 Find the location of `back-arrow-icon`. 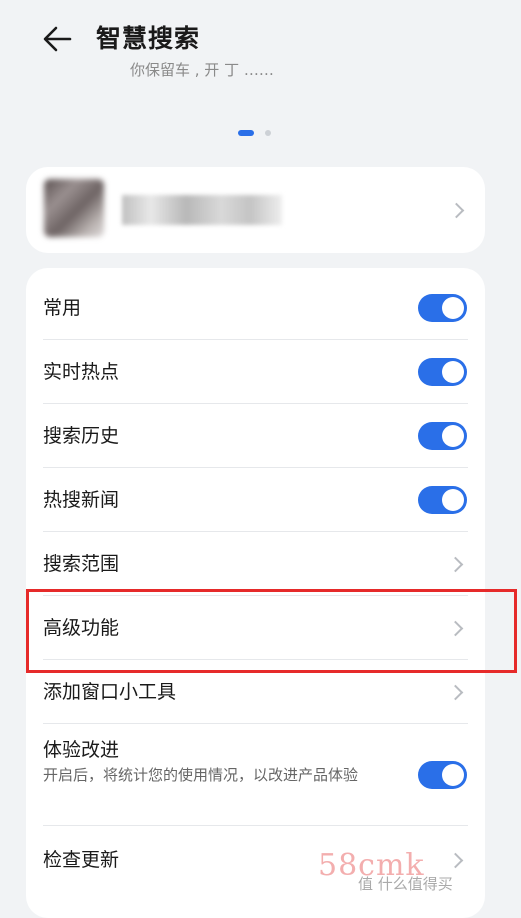

back-arrow-icon is located at coordinates (57, 39).